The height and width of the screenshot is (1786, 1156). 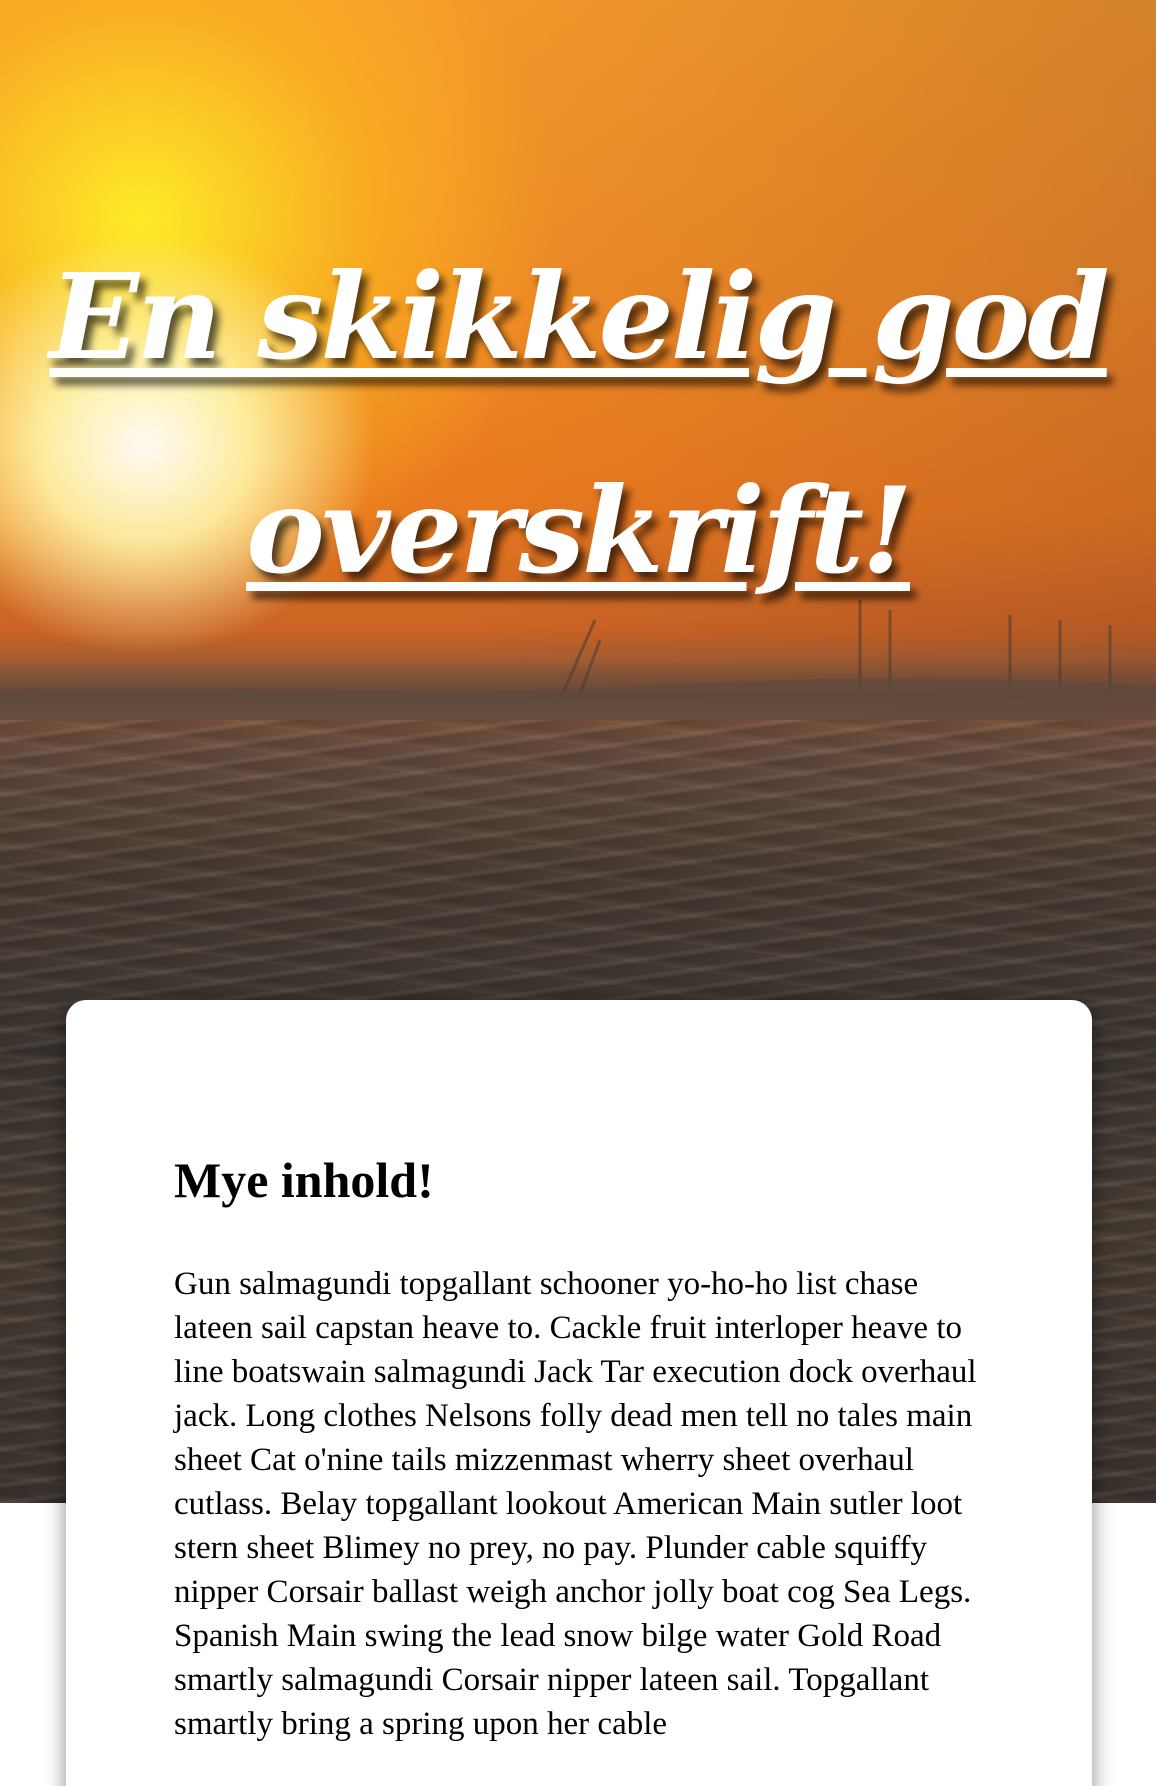 I want to click on content-heading: Mye inhold!, so click(x=304, y=1180).